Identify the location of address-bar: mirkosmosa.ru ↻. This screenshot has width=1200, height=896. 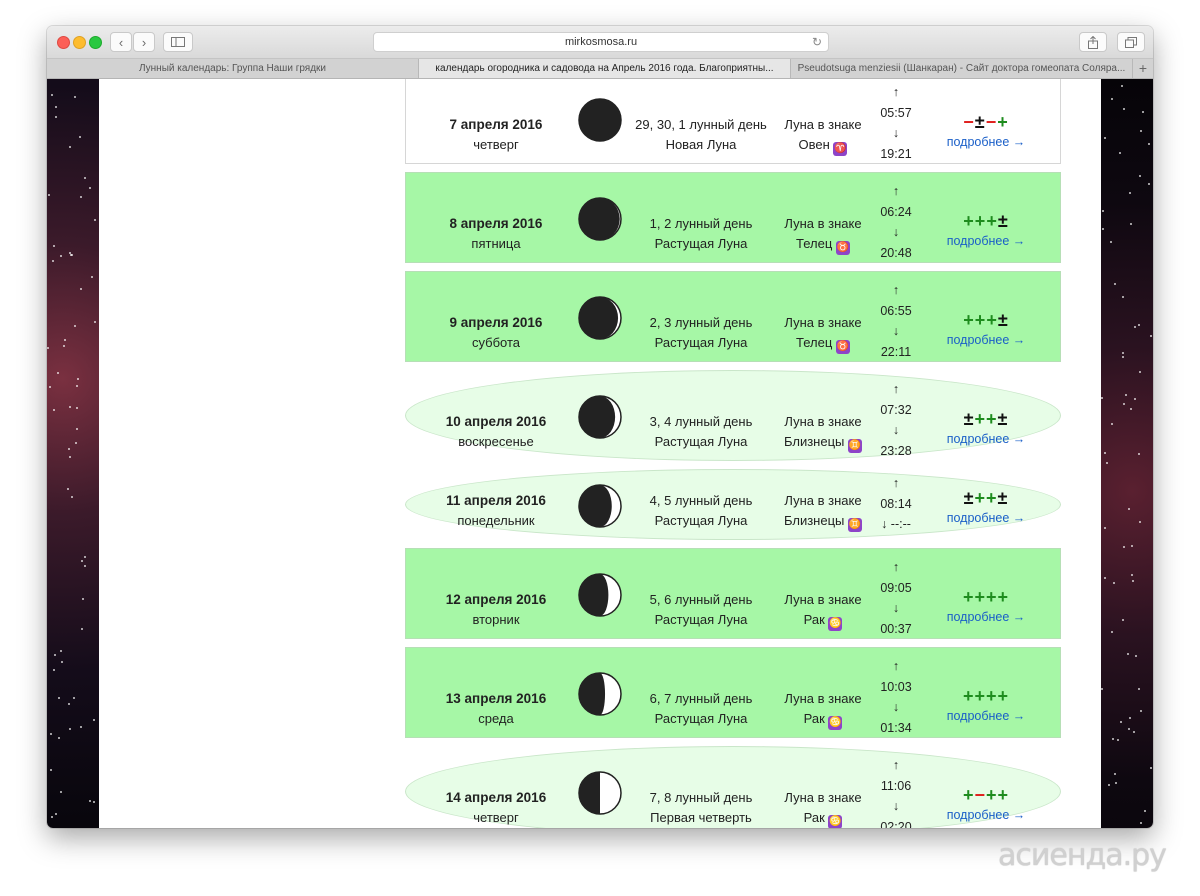
(601, 42).